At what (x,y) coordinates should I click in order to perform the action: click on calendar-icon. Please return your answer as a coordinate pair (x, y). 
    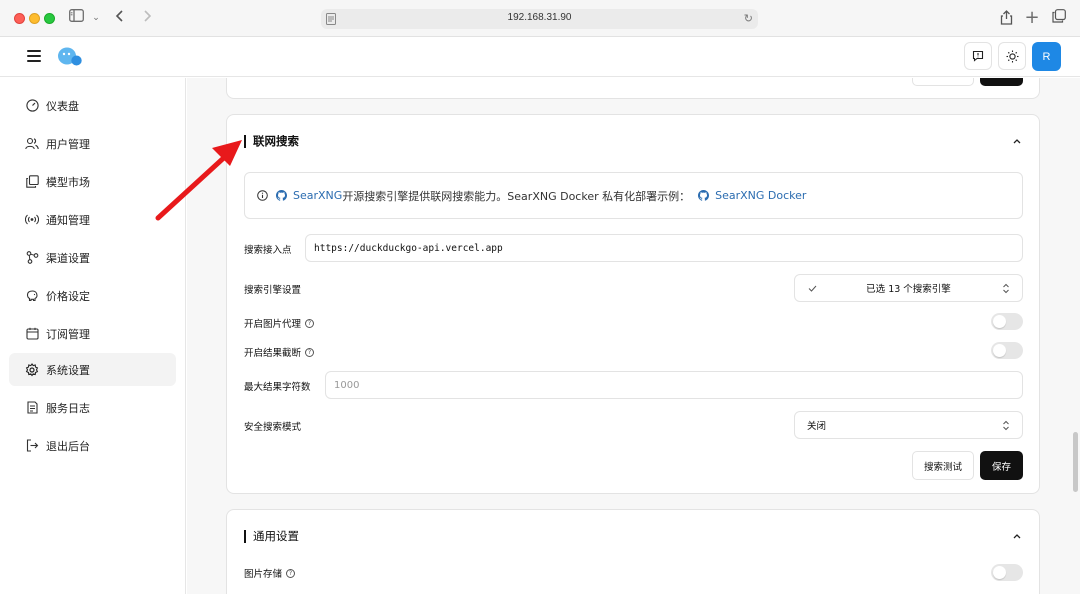
    Looking at the image, I should click on (32, 334).